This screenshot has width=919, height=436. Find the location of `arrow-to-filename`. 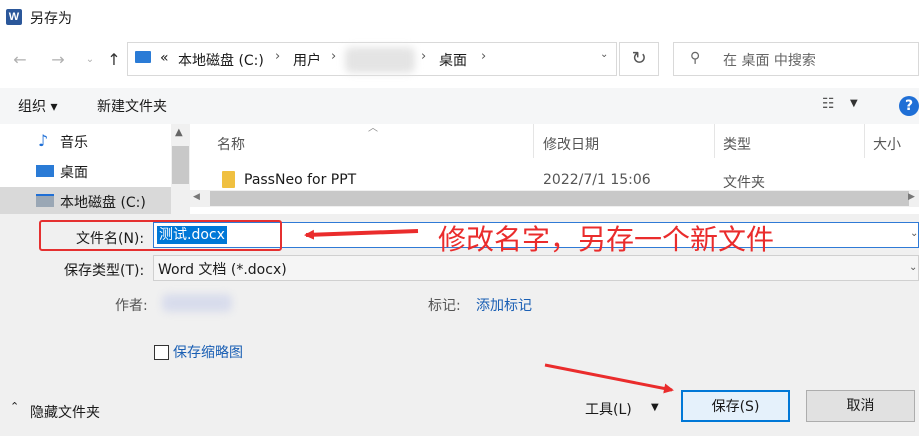

arrow-to-filename is located at coordinates (361, 234).